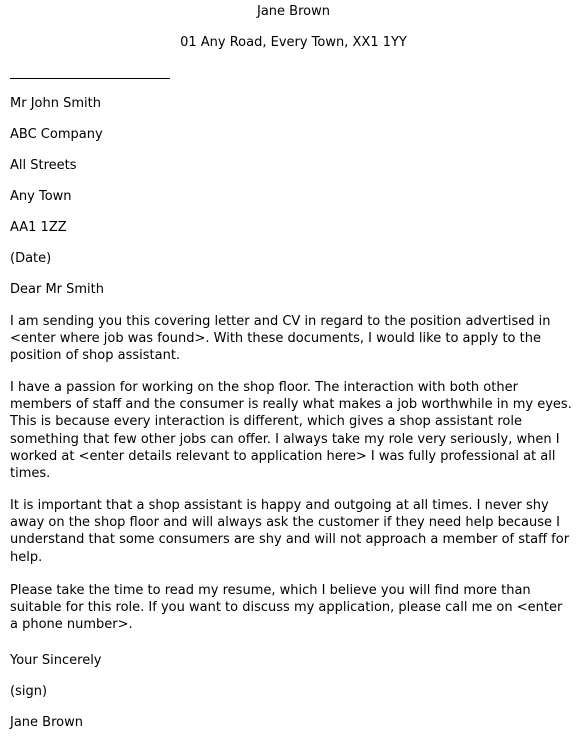 Image resolution: width=587 pixels, height=742 pixels. Describe the element at coordinates (26, 557) in the screenshot. I see `paragraph-line: help.` at that location.